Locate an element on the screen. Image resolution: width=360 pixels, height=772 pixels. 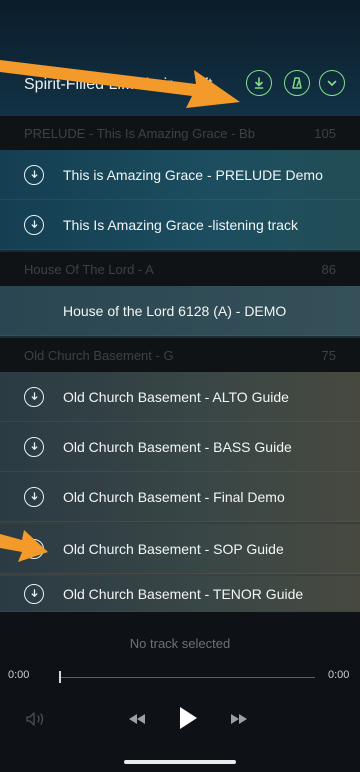
metronome-button is located at coordinates (297, 83).